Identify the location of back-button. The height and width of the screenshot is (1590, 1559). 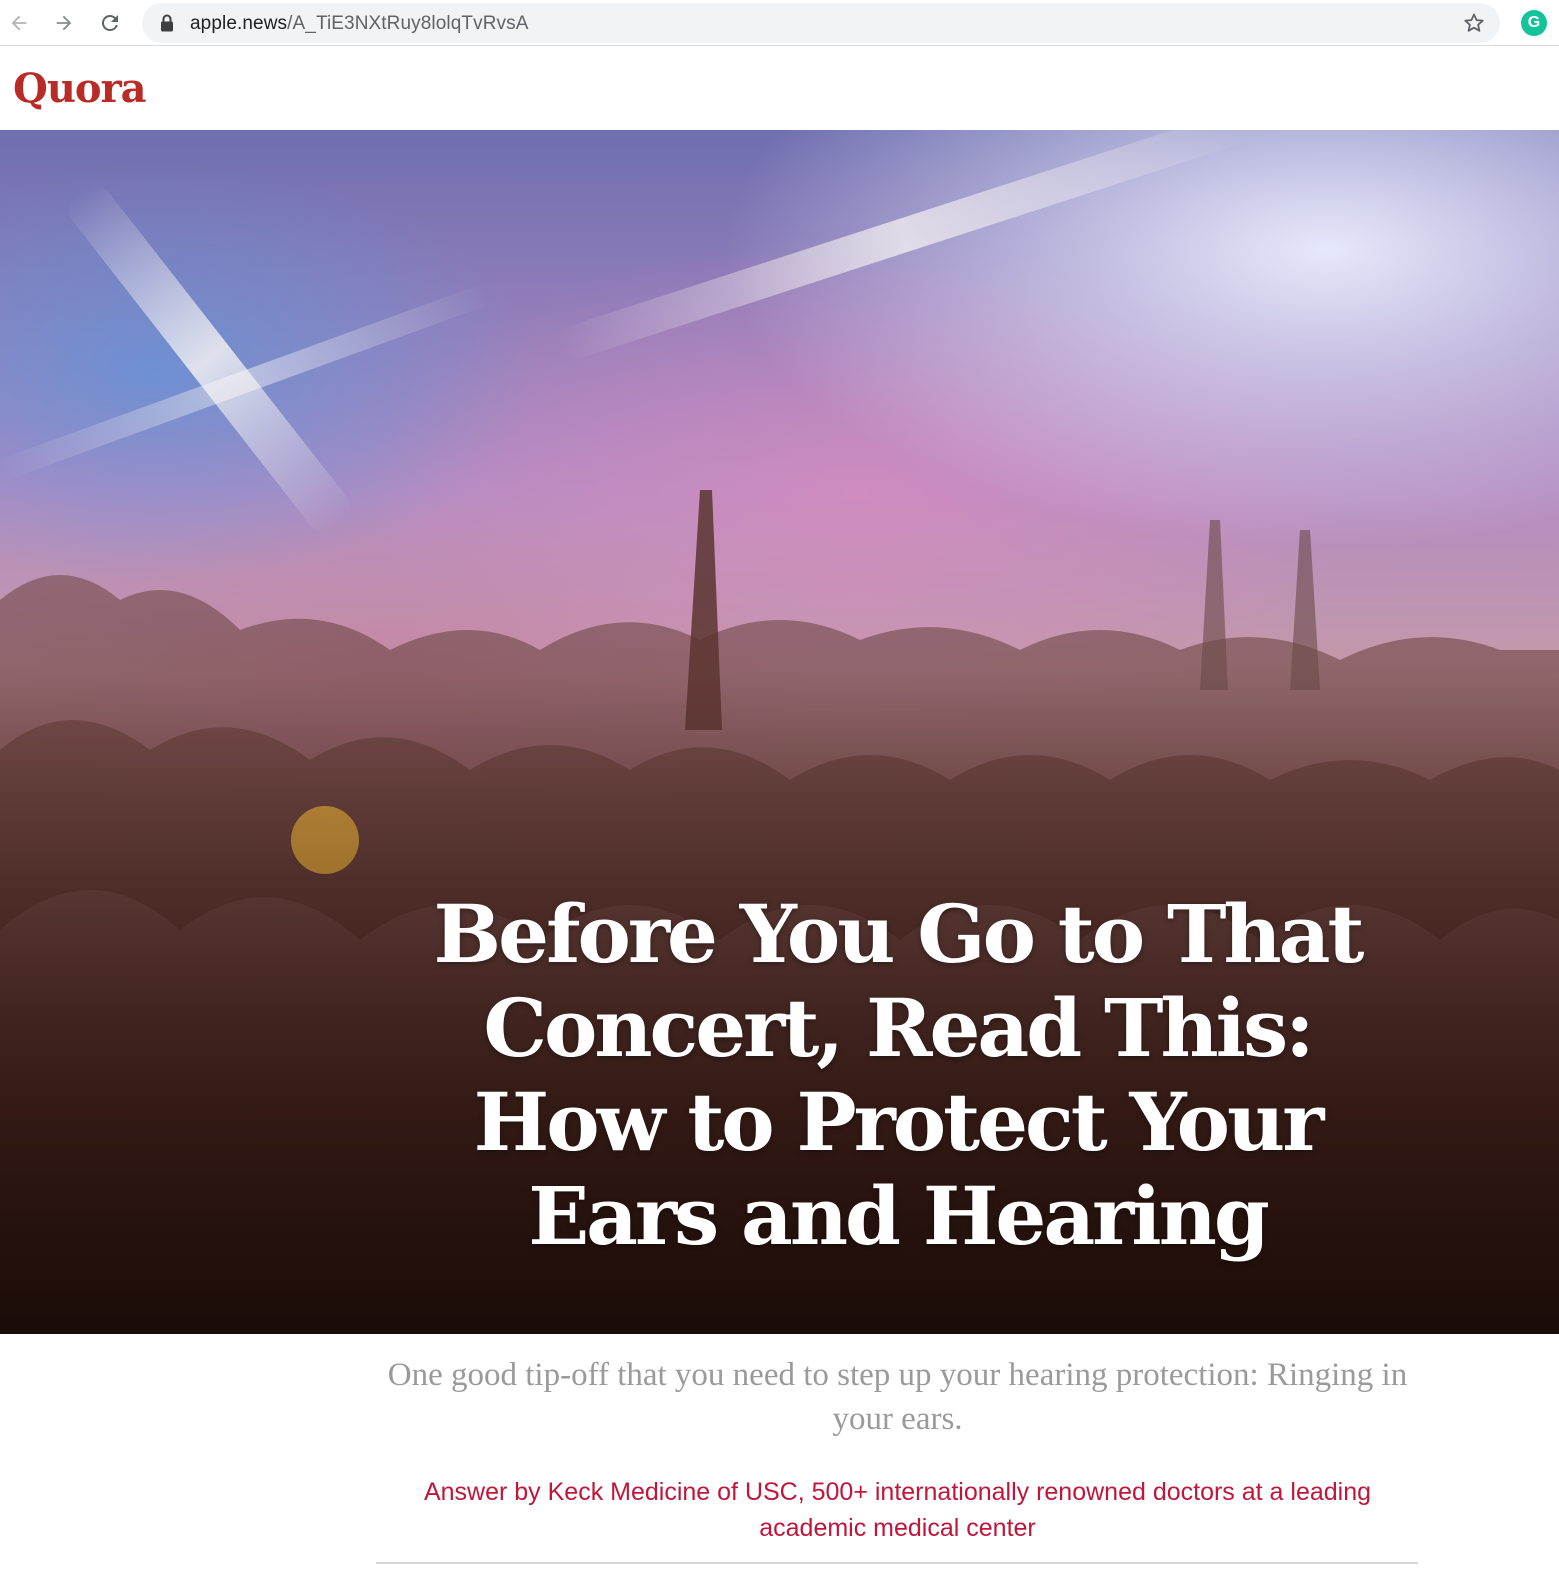
(19, 23).